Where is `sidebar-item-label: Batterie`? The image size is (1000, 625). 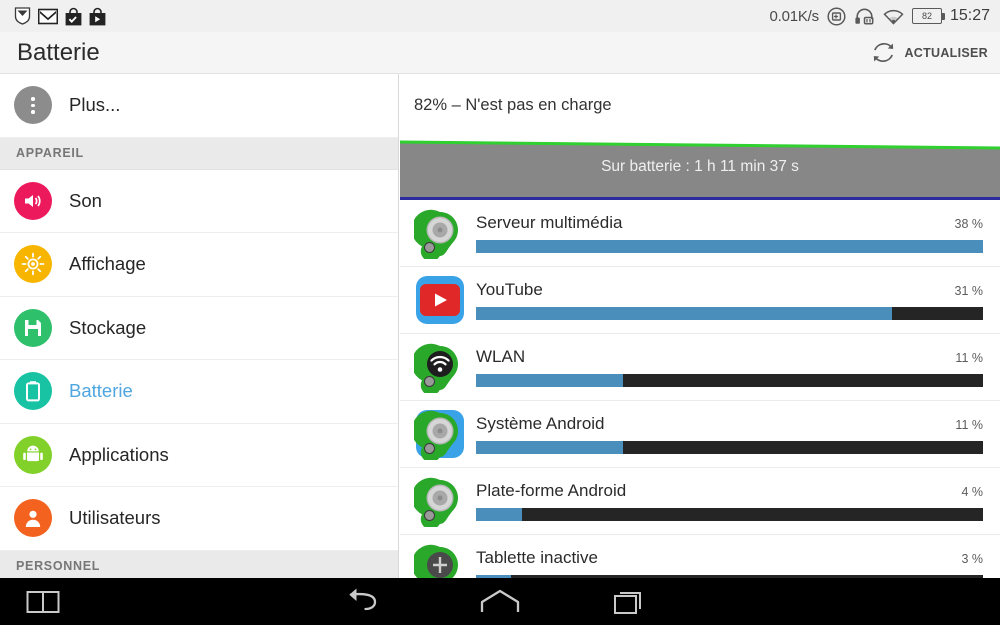 sidebar-item-label: Batterie is located at coordinates (101, 391).